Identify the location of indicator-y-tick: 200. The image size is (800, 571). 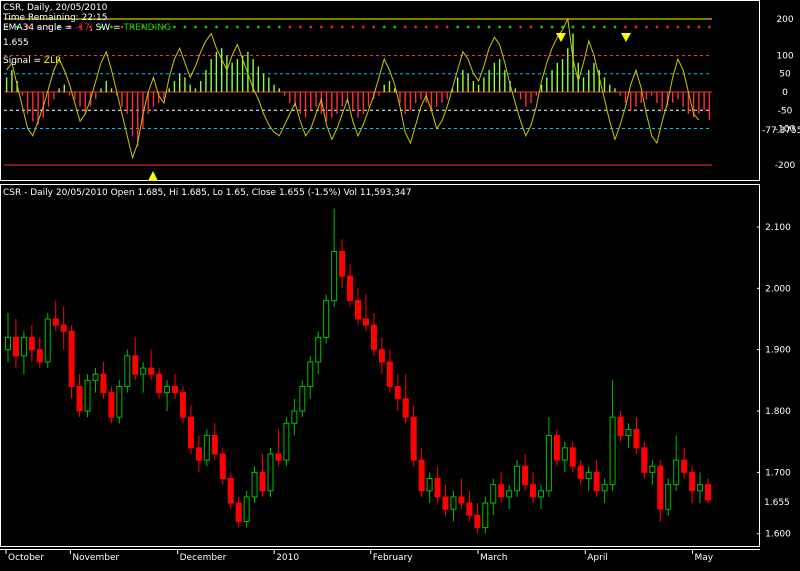
(784, 20).